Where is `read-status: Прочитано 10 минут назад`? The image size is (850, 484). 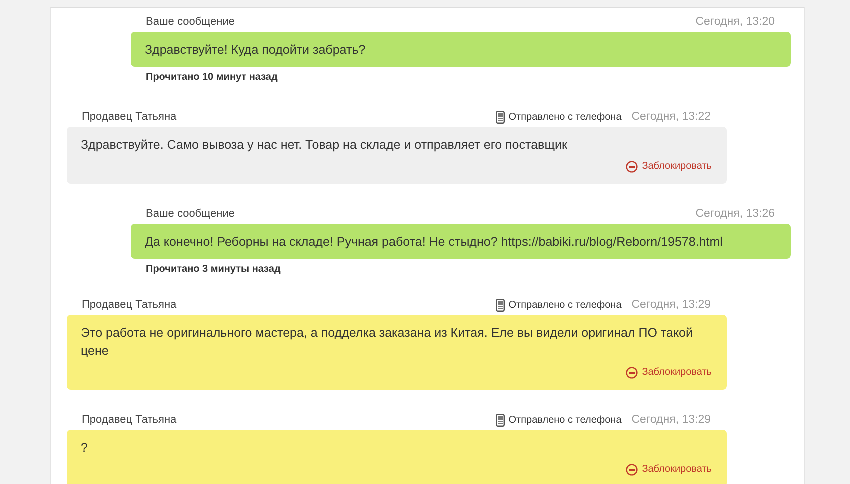 read-status: Прочитано 10 минут назад is located at coordinates (212, 77).